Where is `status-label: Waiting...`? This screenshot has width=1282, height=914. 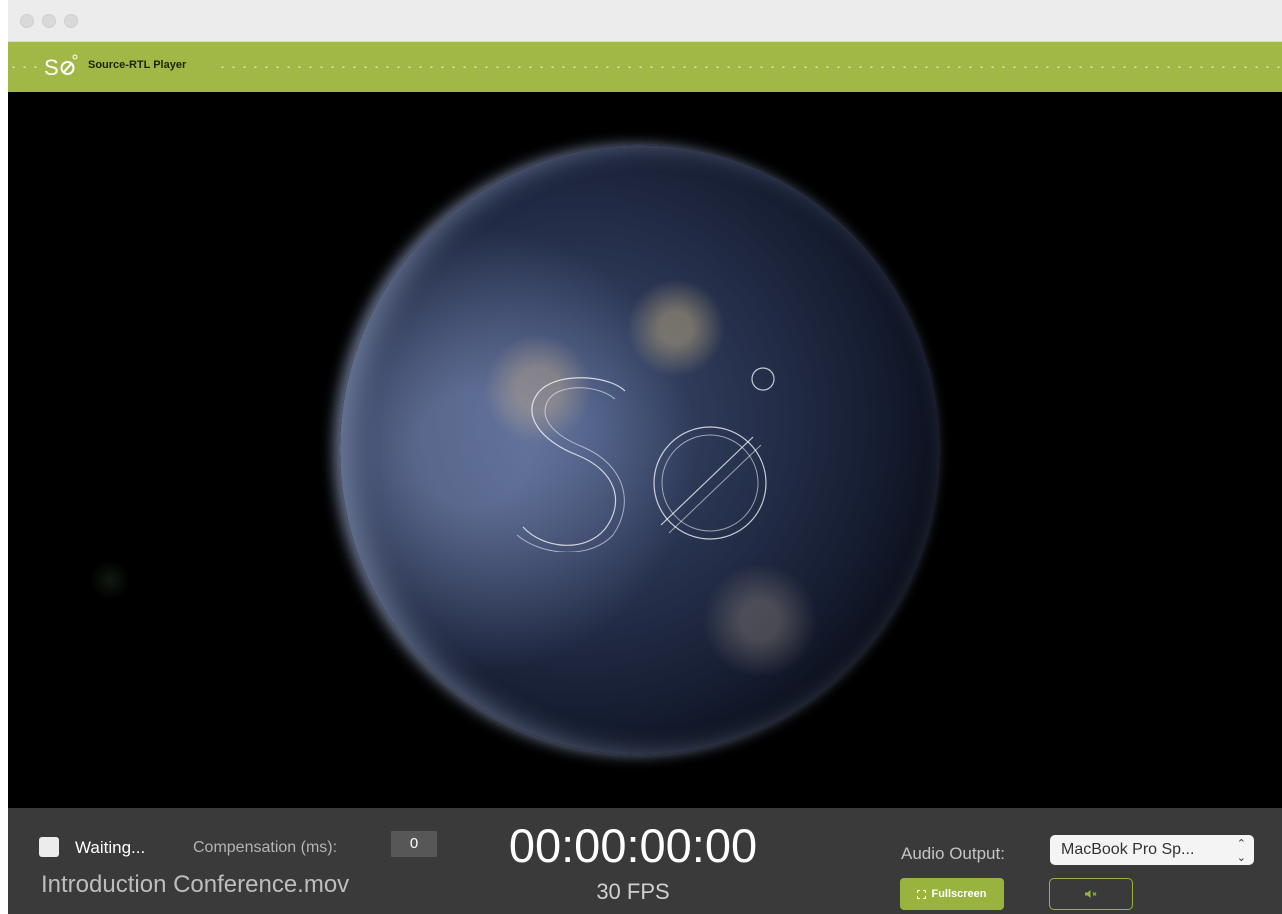 status-label: Waiting... is located at coordinates (110, 847).